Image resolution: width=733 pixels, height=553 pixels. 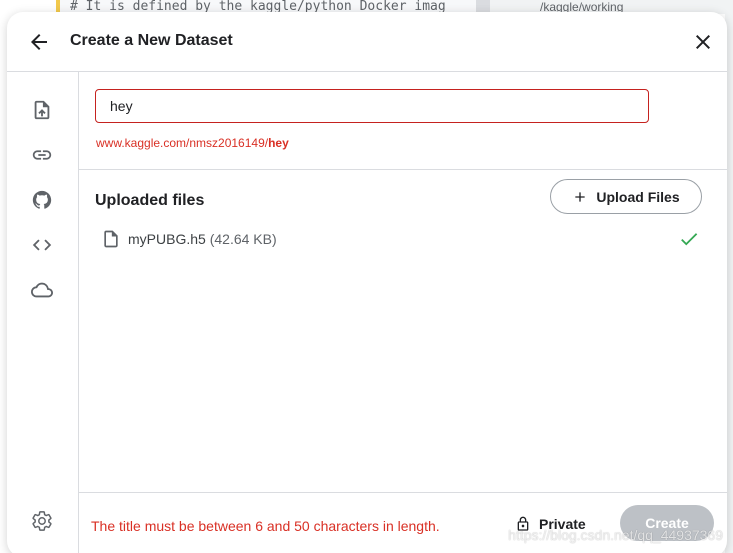 I want to click on close-button, so click(x=703, y=42).